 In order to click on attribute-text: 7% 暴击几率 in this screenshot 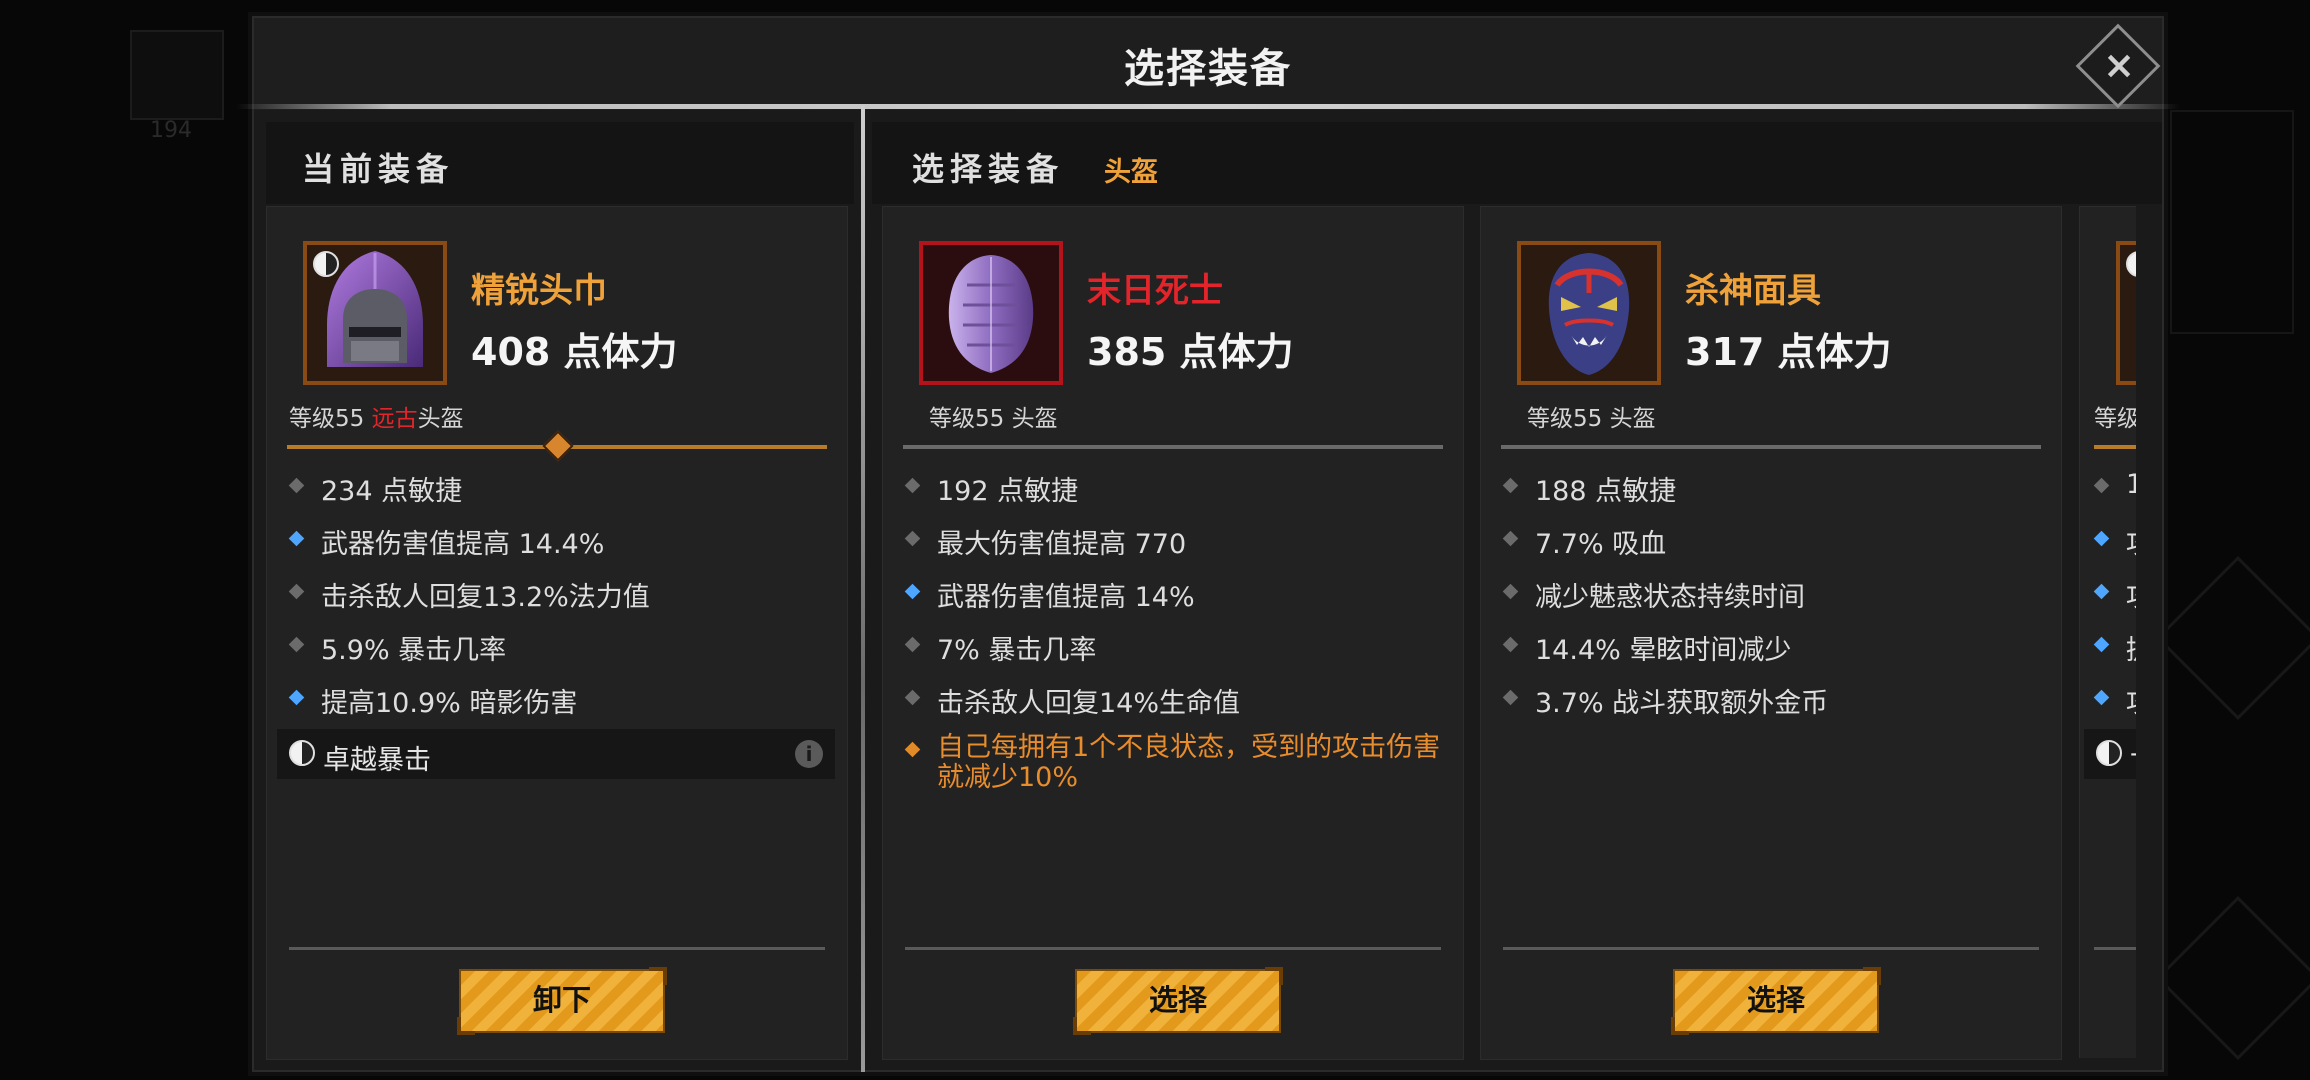, I will do `click(1017, 650)`.